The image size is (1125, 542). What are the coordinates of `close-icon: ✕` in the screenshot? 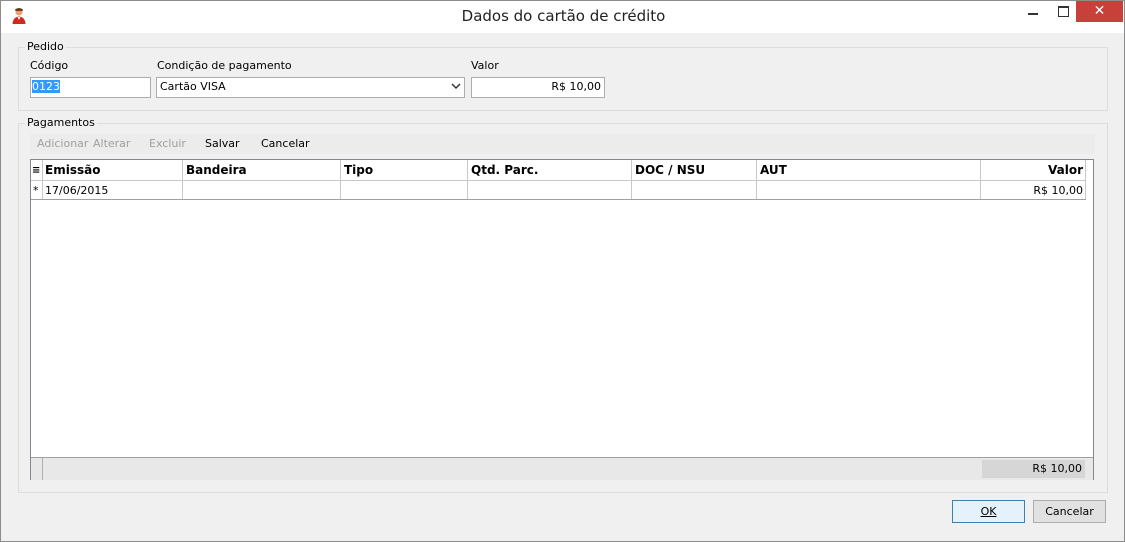 It's located at (1099, 11).